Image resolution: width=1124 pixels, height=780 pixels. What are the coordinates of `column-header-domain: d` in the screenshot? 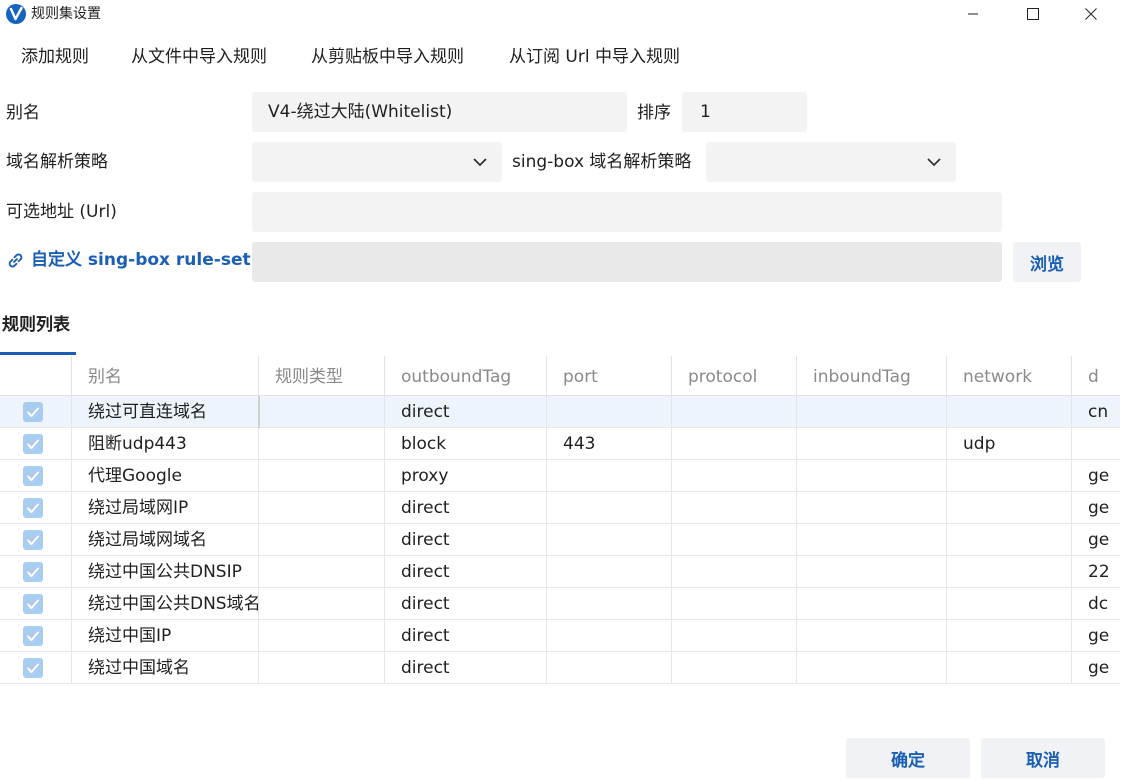 It's located at (1095, 376).